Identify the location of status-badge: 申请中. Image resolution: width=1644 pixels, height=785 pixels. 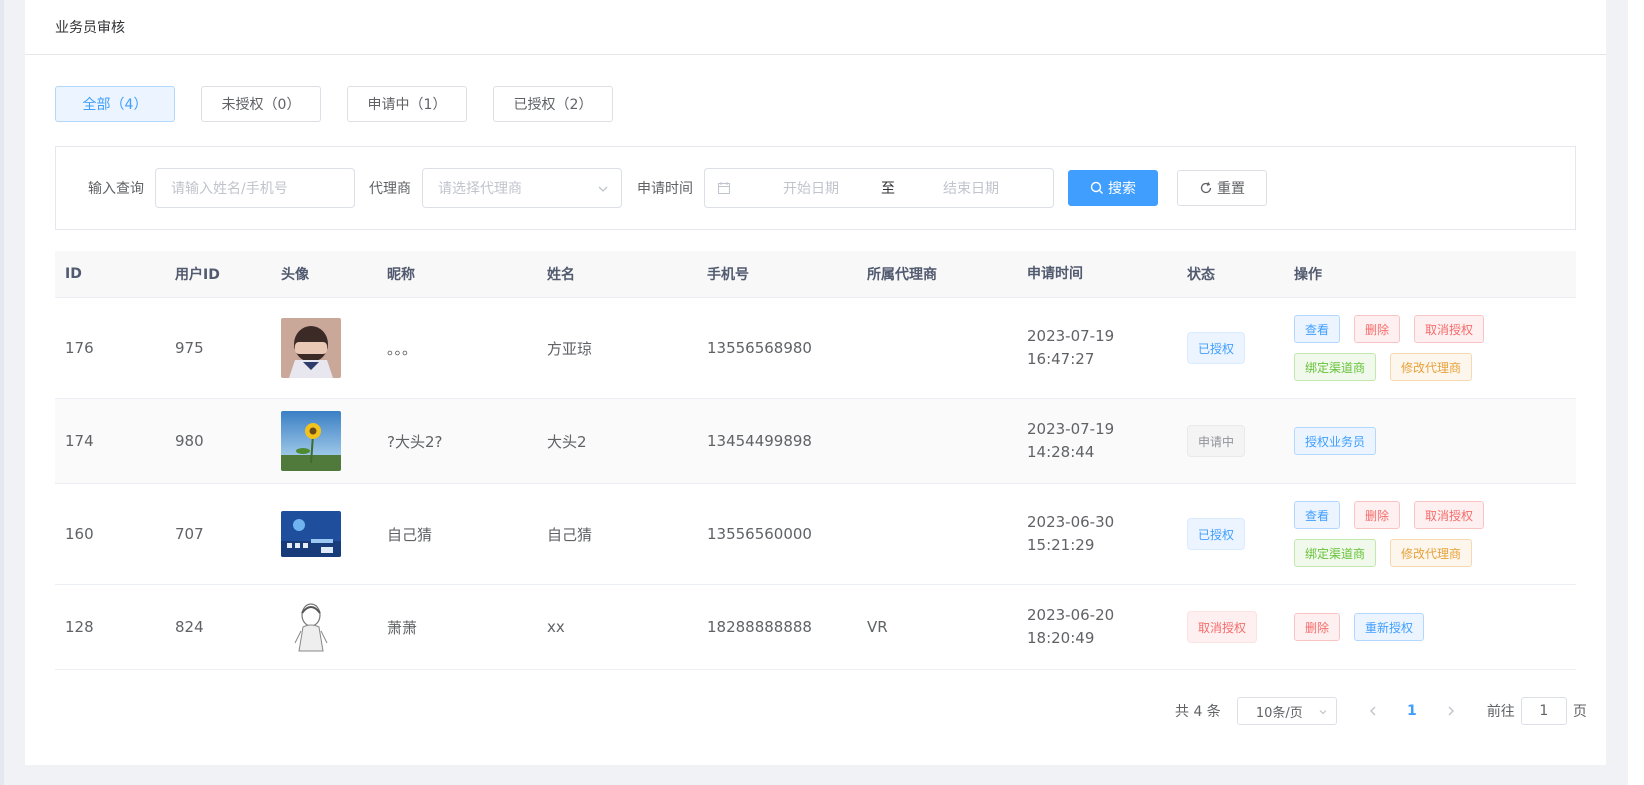
(1216, 441).